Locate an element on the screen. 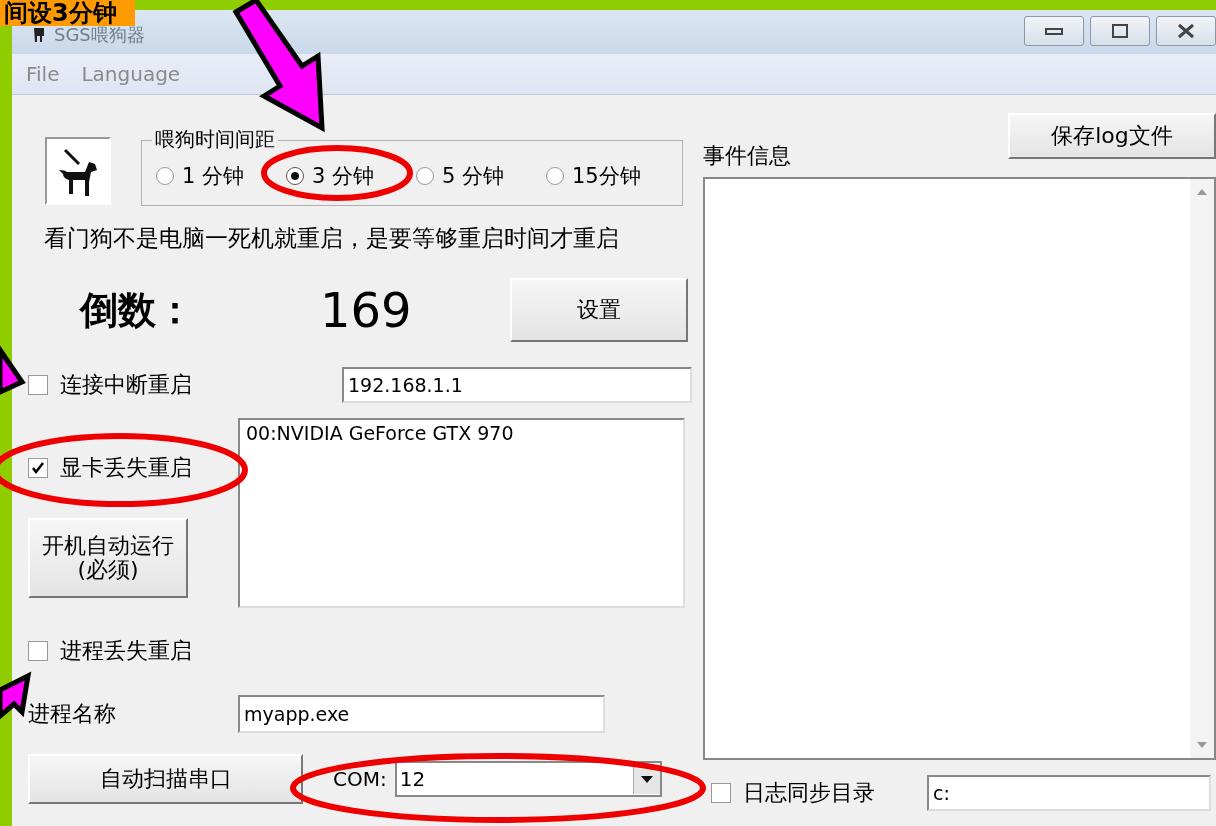 The width and height of the screenshot is (1216, 826). close-button is located at coordinates (1186, 31).